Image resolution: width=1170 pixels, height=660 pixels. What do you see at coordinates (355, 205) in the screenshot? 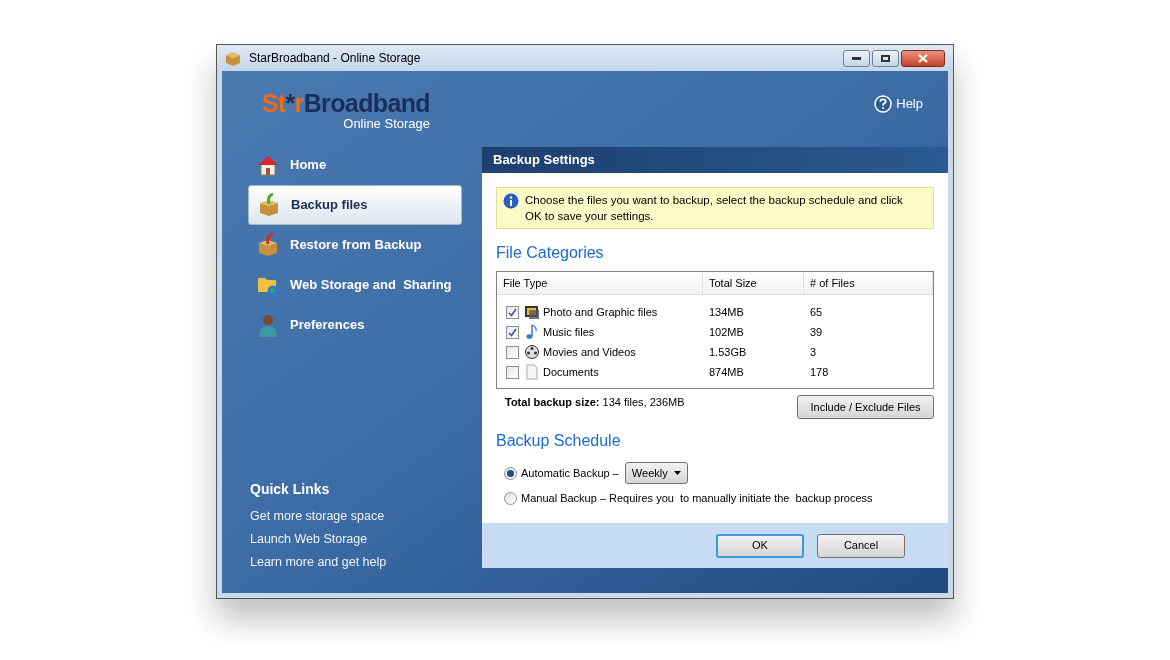
I see `sidebar-item: Backup files` at bounding box center [355, 205].